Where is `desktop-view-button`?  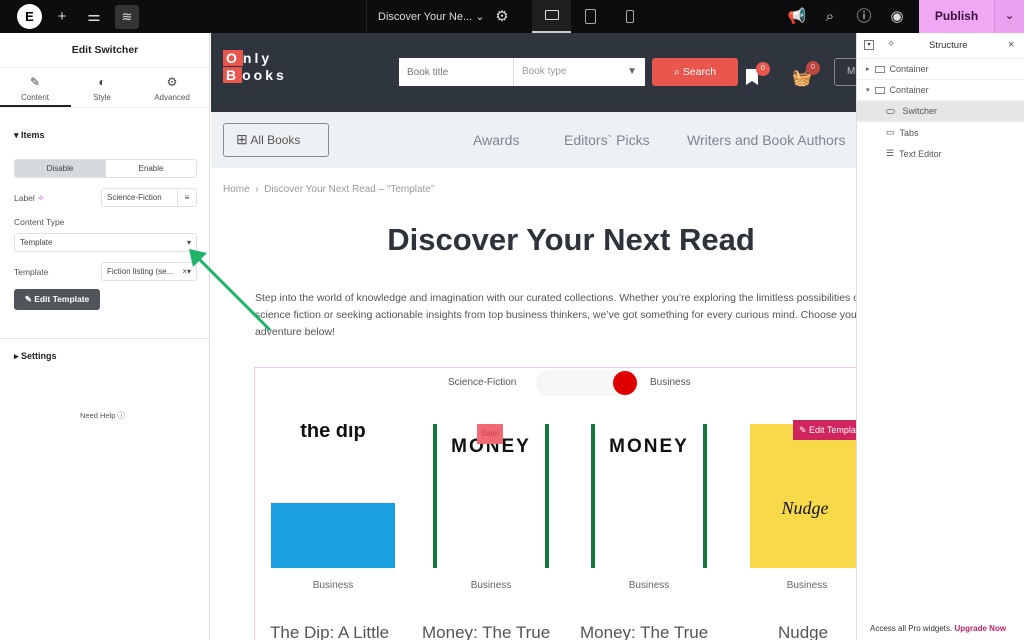
desktop-view-button is located at coordinates (551, 16).